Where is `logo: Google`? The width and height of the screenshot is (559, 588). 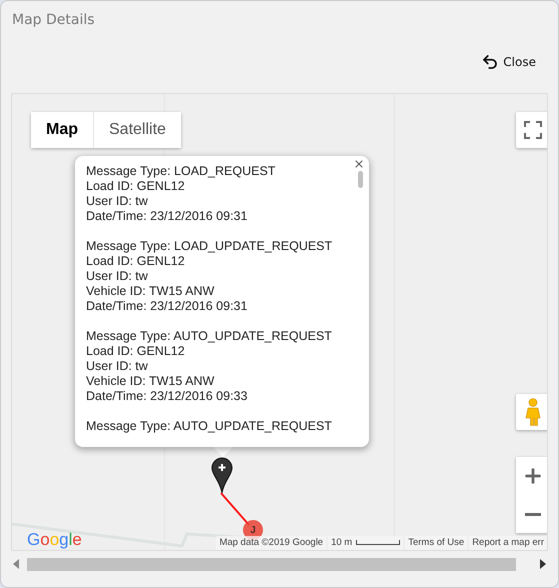
logo: Google is located at coordinates (54, 540).